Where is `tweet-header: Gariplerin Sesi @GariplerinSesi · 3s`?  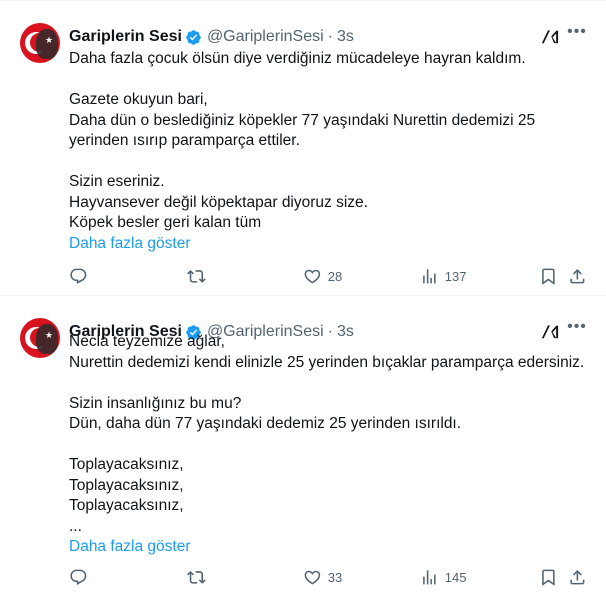
tweet-header: Gariplerin Sesi @GariplerinSesi · 3s is located at coordinates (211, 37).